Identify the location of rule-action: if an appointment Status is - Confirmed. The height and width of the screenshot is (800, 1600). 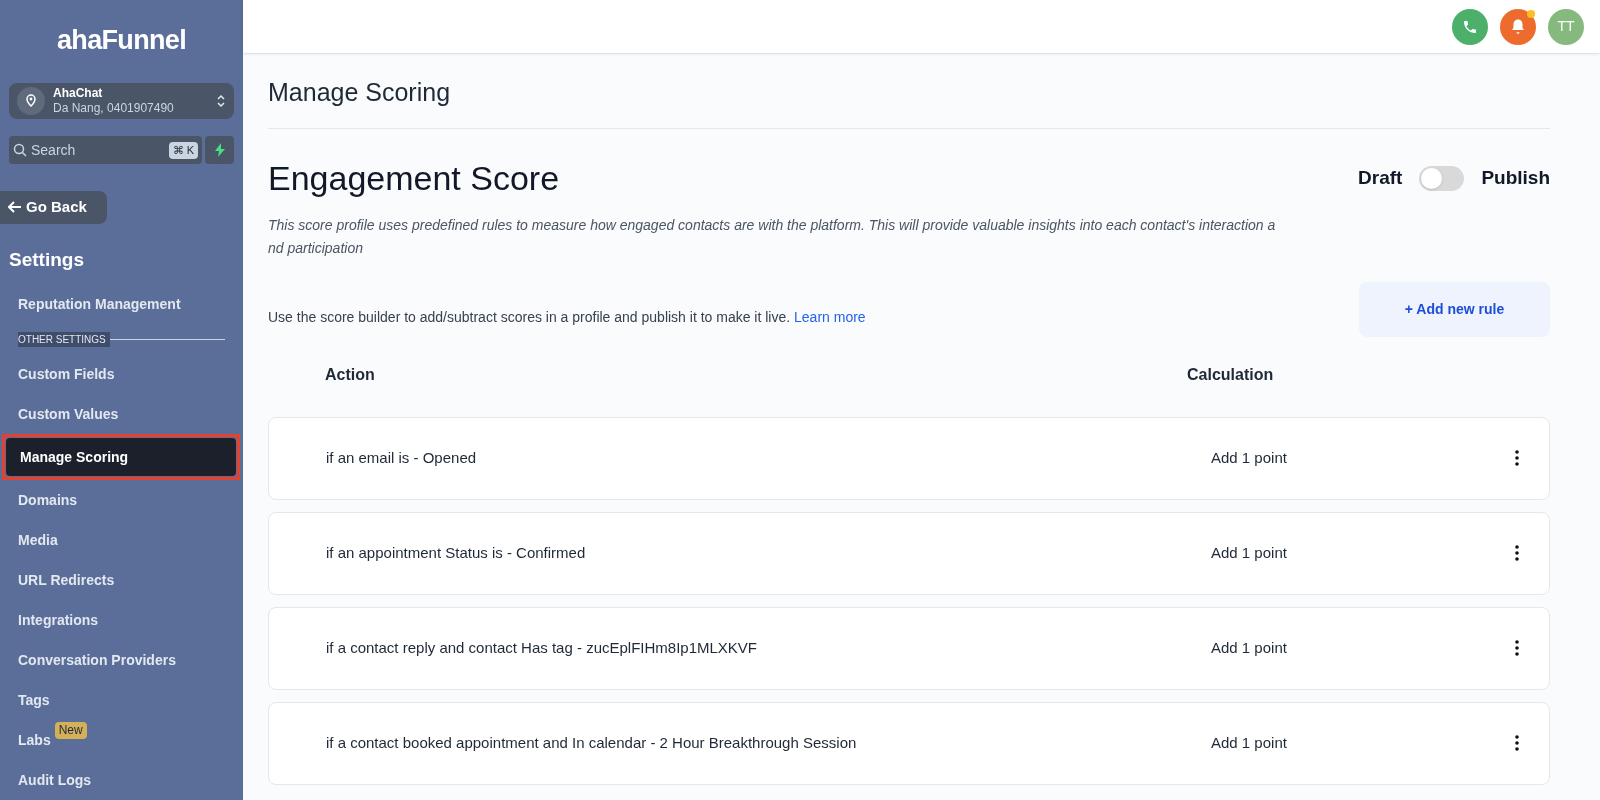
(456, 552).